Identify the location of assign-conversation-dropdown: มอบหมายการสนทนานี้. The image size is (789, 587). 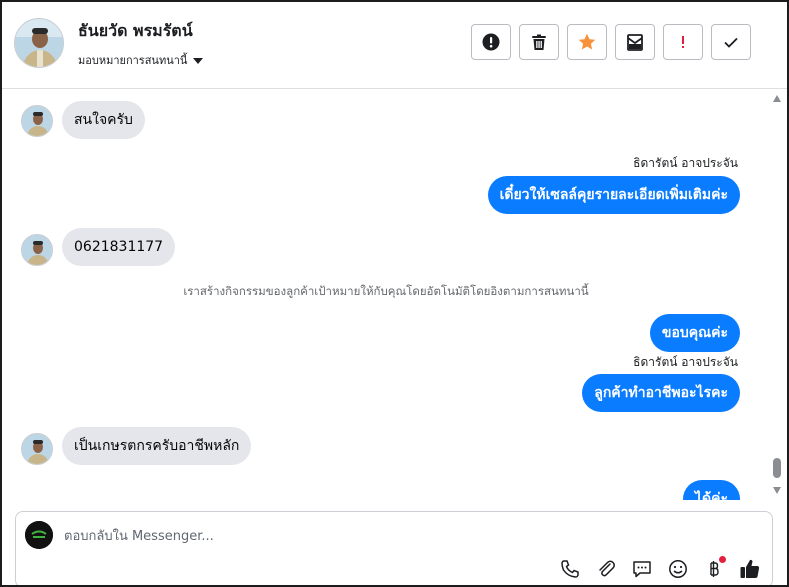
(141, 60).